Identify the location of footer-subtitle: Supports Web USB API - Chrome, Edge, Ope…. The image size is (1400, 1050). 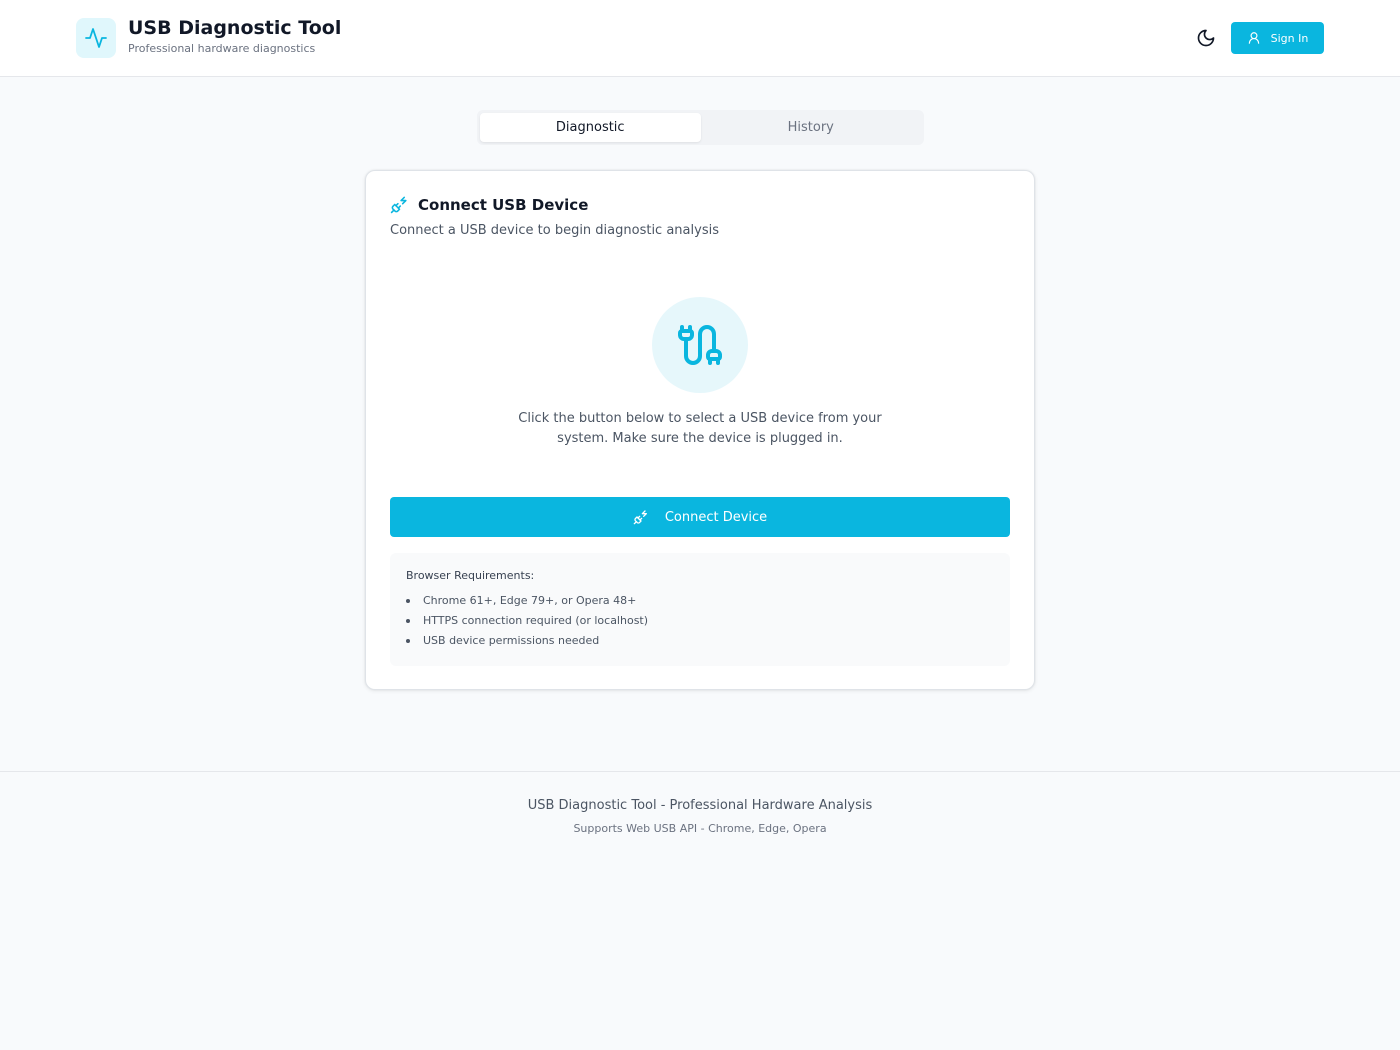
(700, 828).